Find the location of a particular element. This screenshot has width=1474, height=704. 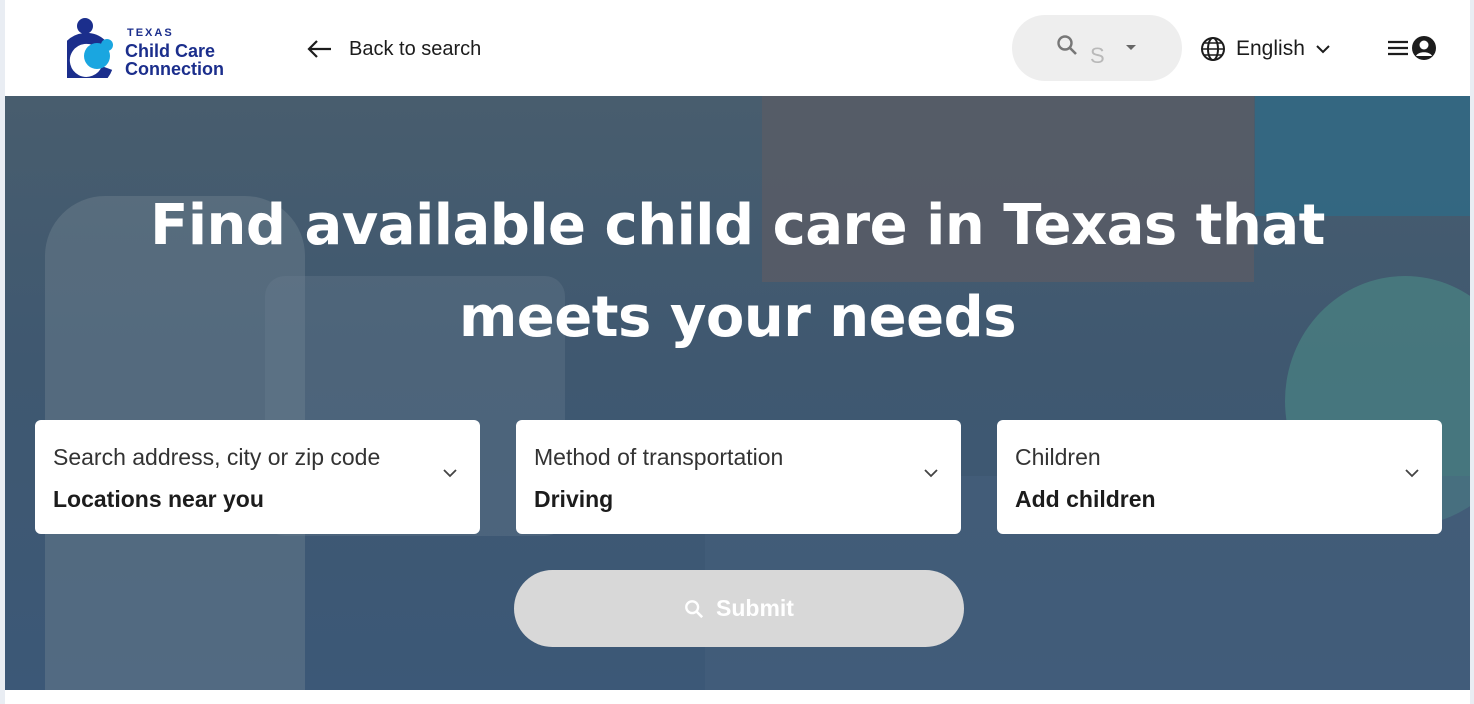

hamburger-icon is located at coordinates (1398, 48).